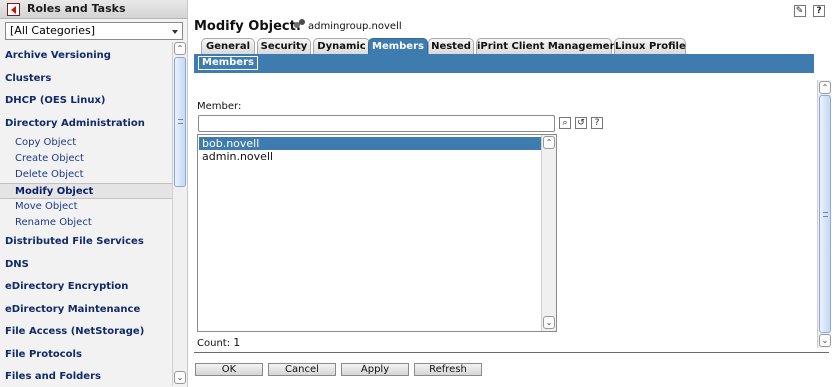 Image resolution: width=836 pixels, height=387 pixels. I want to click on top-icons: ✎ ?, so click(807, 10).